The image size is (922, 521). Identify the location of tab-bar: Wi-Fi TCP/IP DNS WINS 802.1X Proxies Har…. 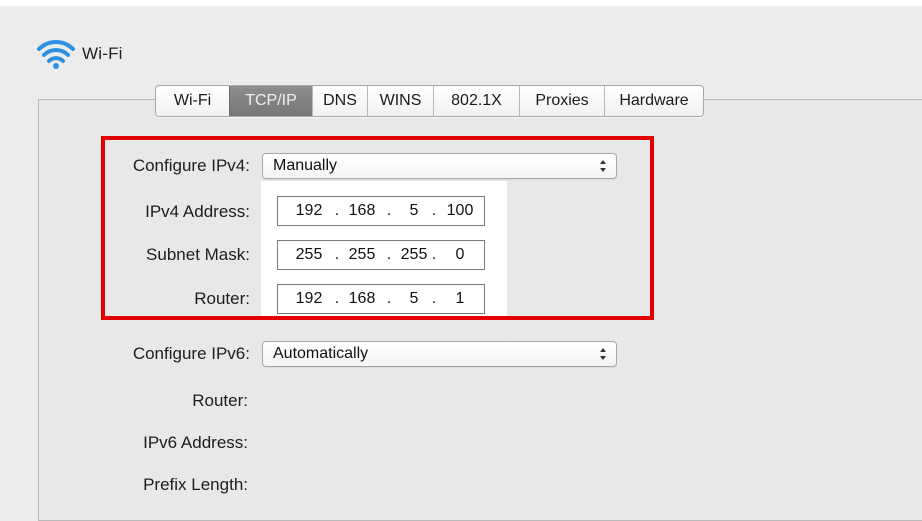
(429, 101).